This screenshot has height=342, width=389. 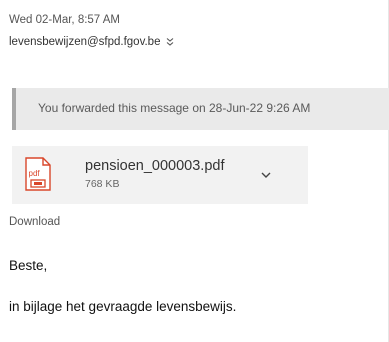 What do you see at coordinates (160, 175) in the screenshot?
I see `attachment-card: pdf pensioen_000003.pdf 768 KB` at bounding box center [160, 175].